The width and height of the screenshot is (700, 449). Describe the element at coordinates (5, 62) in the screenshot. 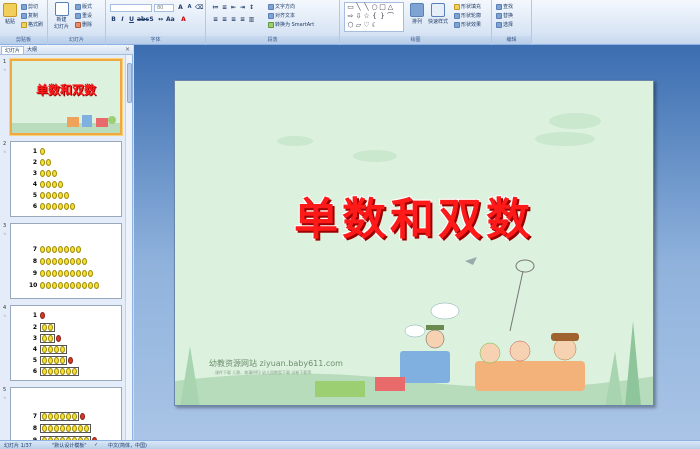

I see `thumb-number: 1` at that location.